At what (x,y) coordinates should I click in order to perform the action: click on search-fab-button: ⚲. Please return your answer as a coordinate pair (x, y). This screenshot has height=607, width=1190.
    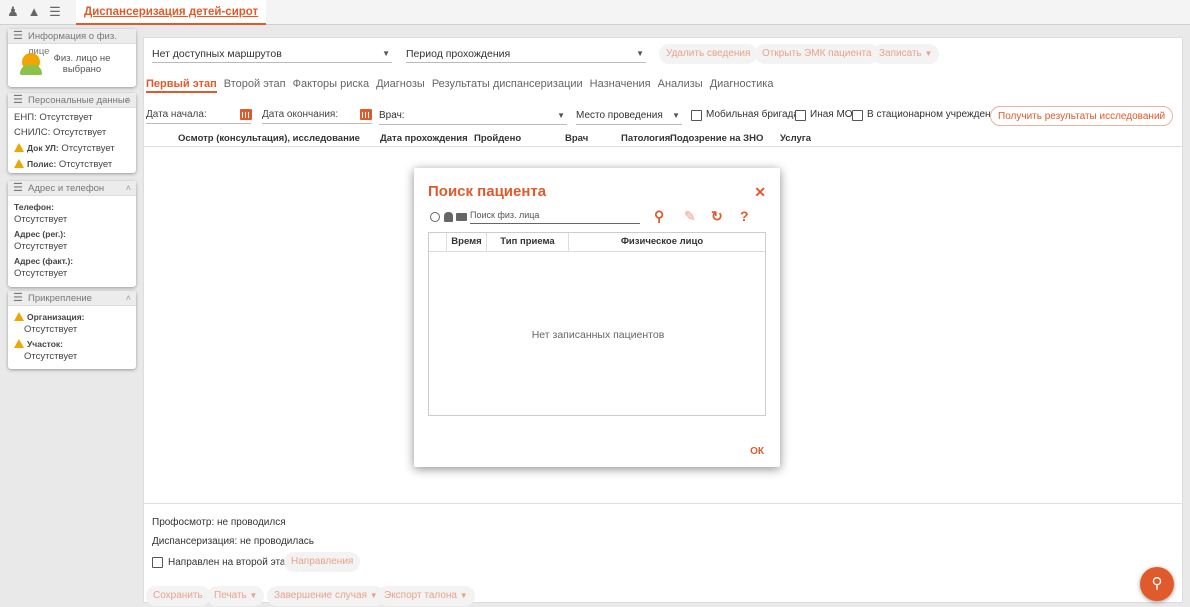
    Looking at the image, I should click on (1157, 584).